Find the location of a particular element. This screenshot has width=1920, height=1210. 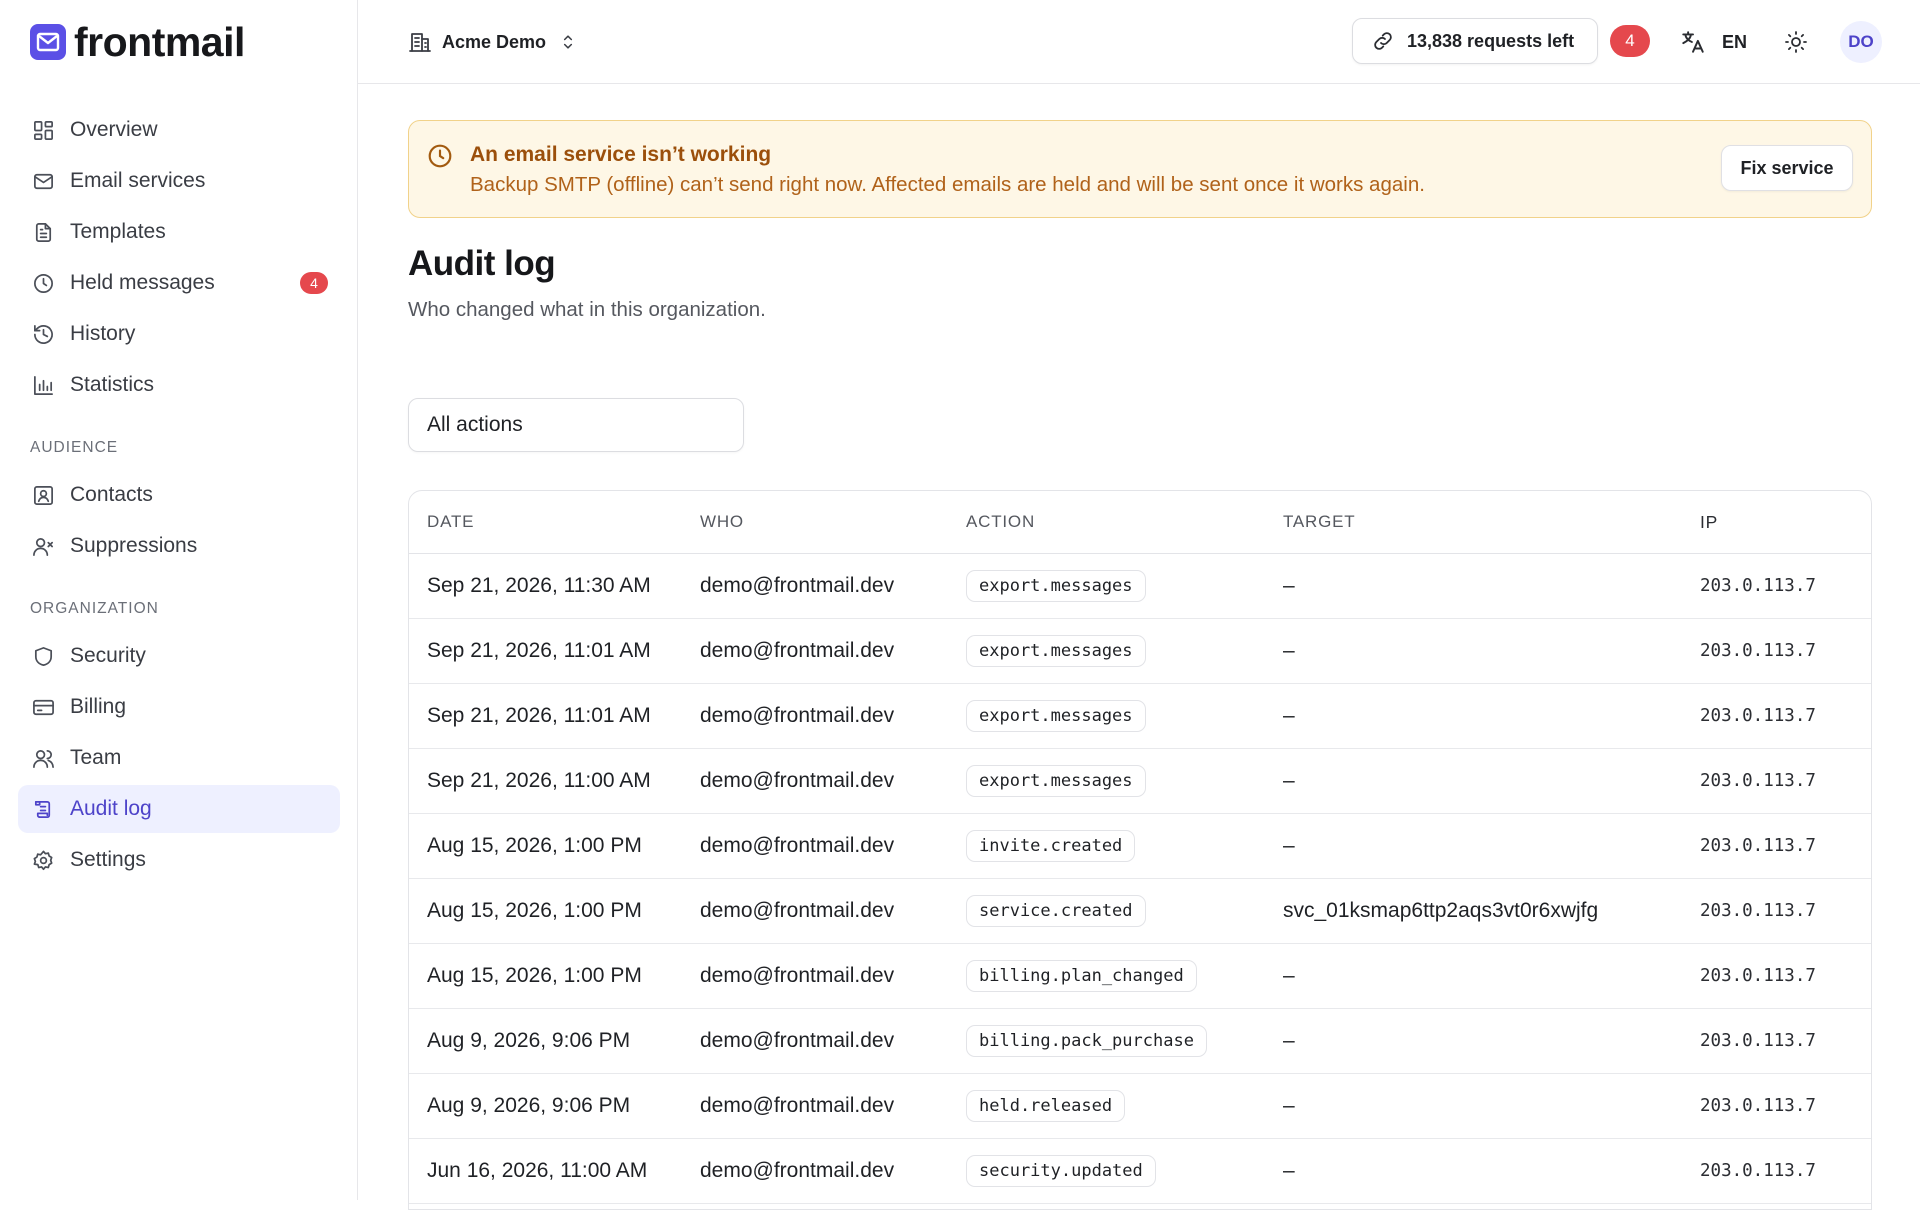

clock-icon is located at coordinates (43, 283).